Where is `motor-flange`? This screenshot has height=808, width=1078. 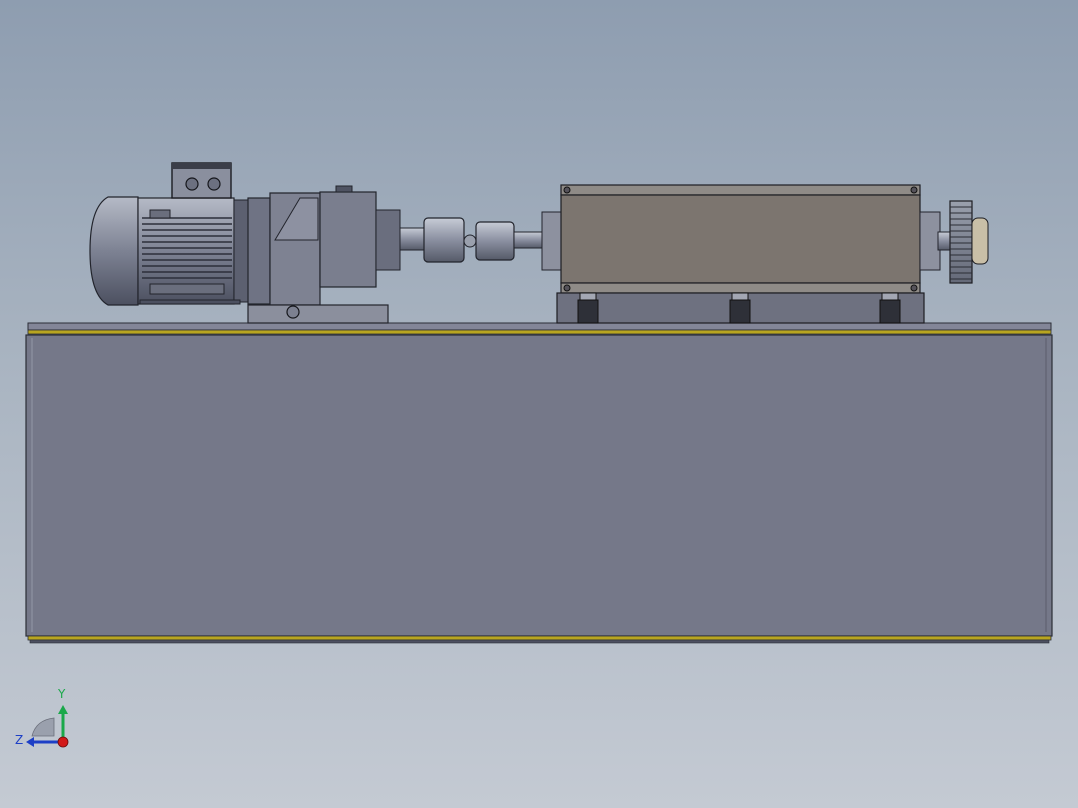
motor-flange is located at coordinates (241, 251).